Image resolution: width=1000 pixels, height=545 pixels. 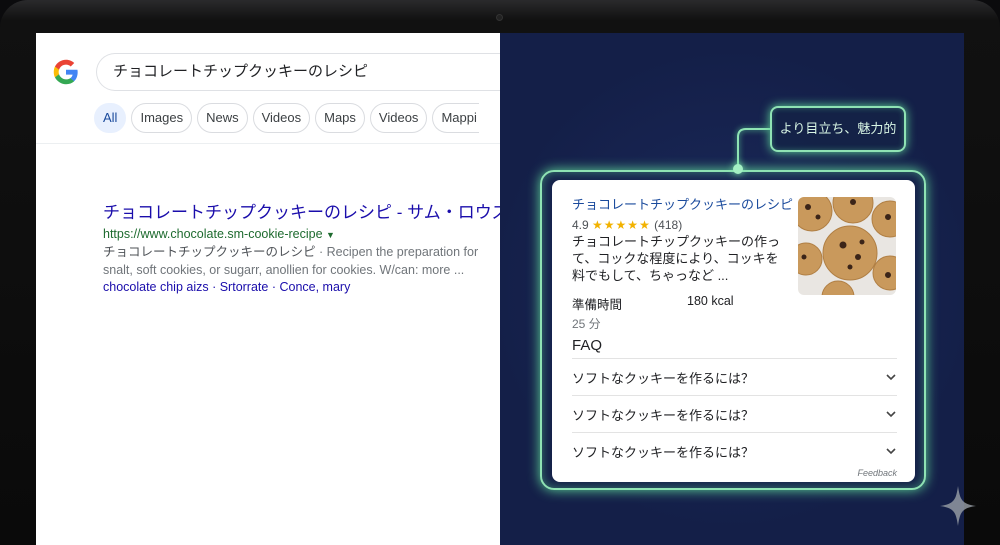 I want to click on tab-mapping: Mappi, so click(x=455, y=118).